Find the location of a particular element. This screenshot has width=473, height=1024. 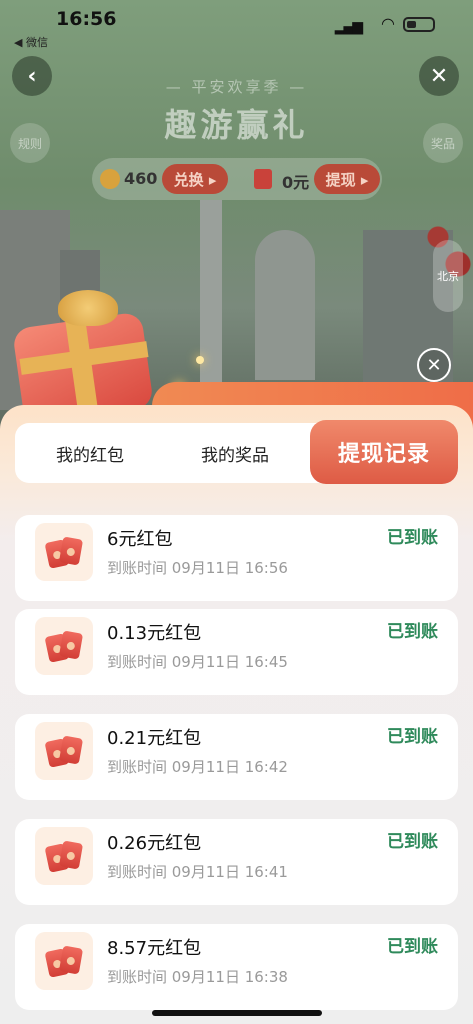

close-icon: ✕ is located at coordinates (434, 365).